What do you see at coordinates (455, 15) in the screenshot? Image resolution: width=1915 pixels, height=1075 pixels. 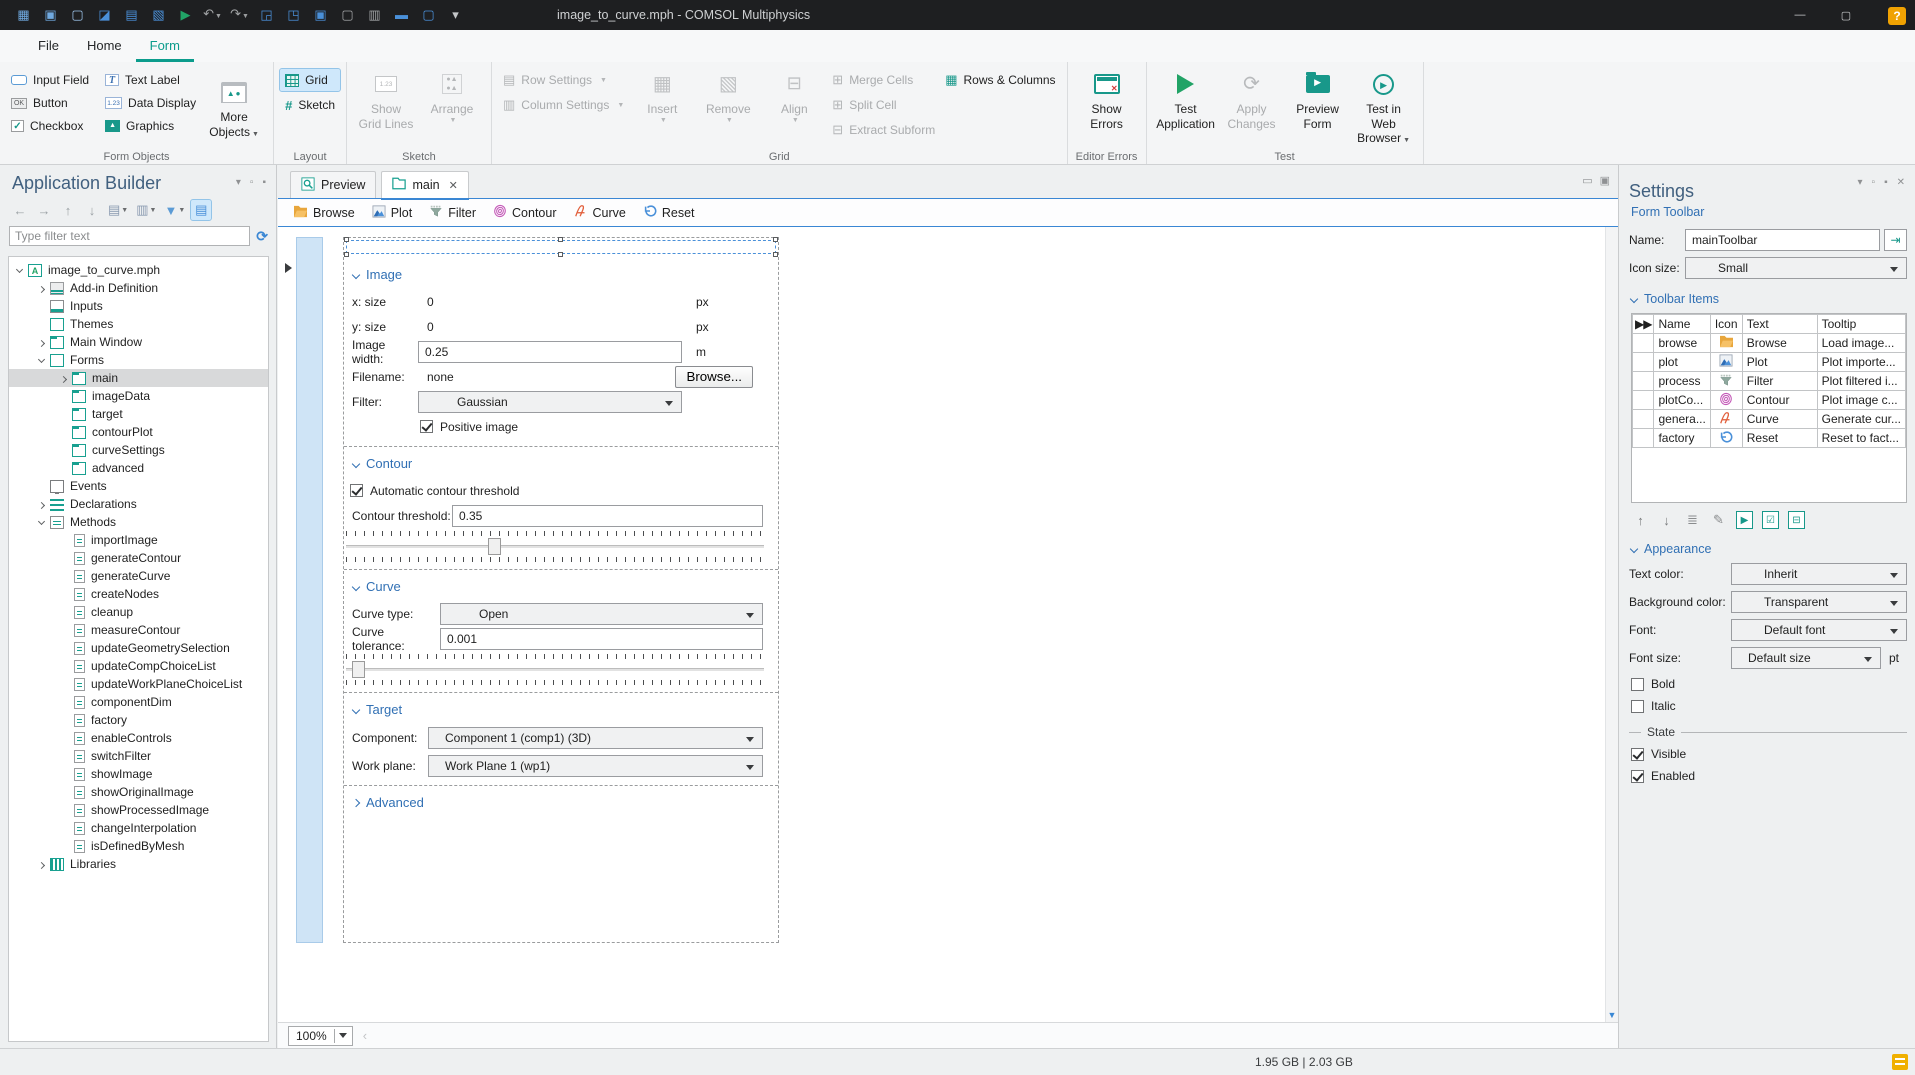 I see `customize-icon: ▾` at bounding box center [455, 15].